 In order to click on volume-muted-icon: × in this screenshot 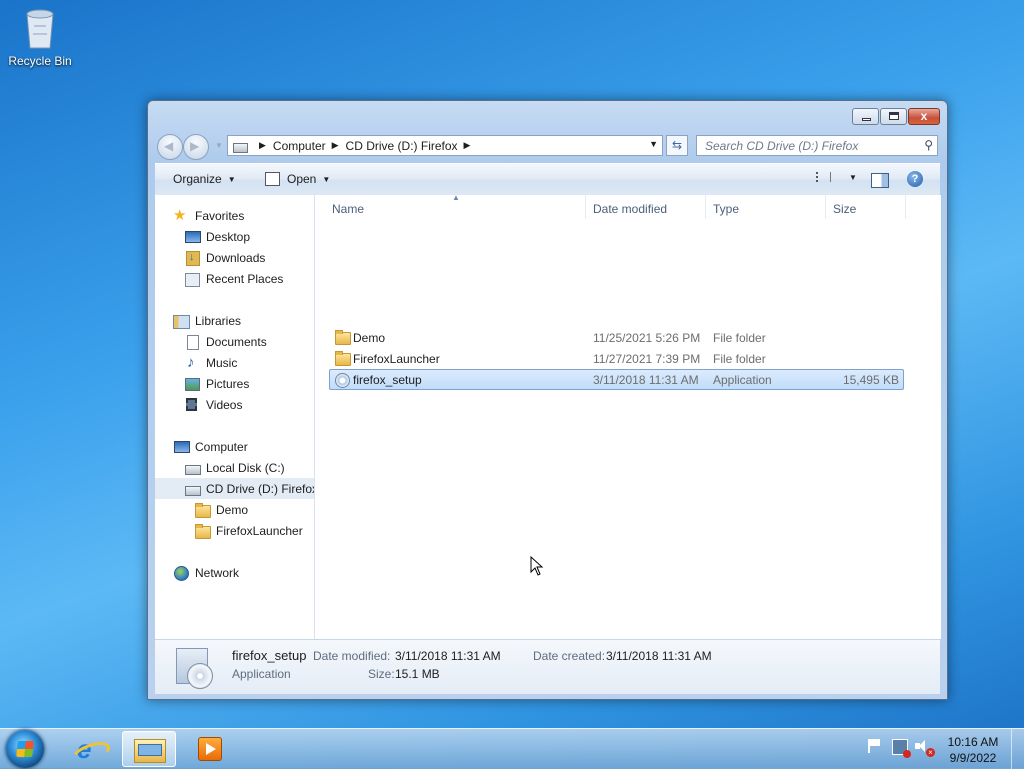, I will do `click(925, 748)`.